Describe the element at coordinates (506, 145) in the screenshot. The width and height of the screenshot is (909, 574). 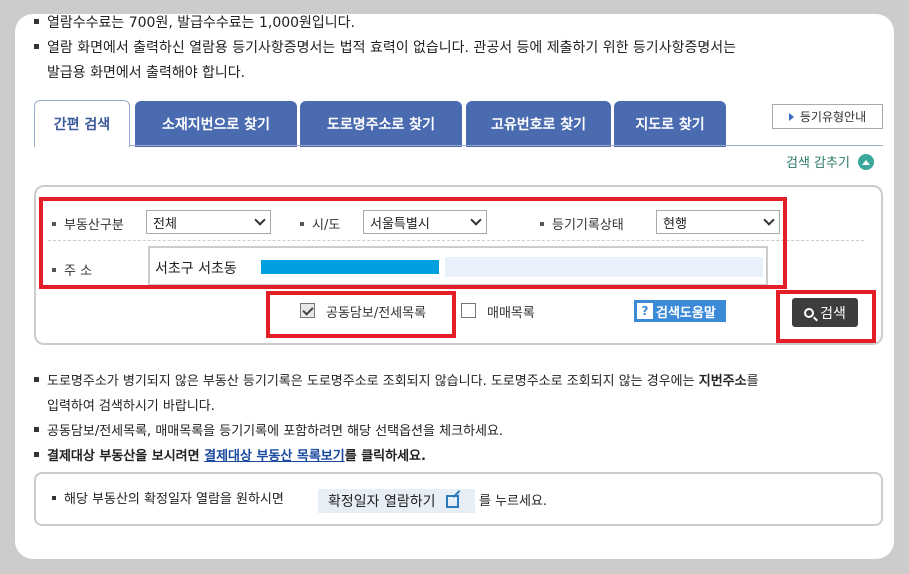
I see `tab-underline` at that location.